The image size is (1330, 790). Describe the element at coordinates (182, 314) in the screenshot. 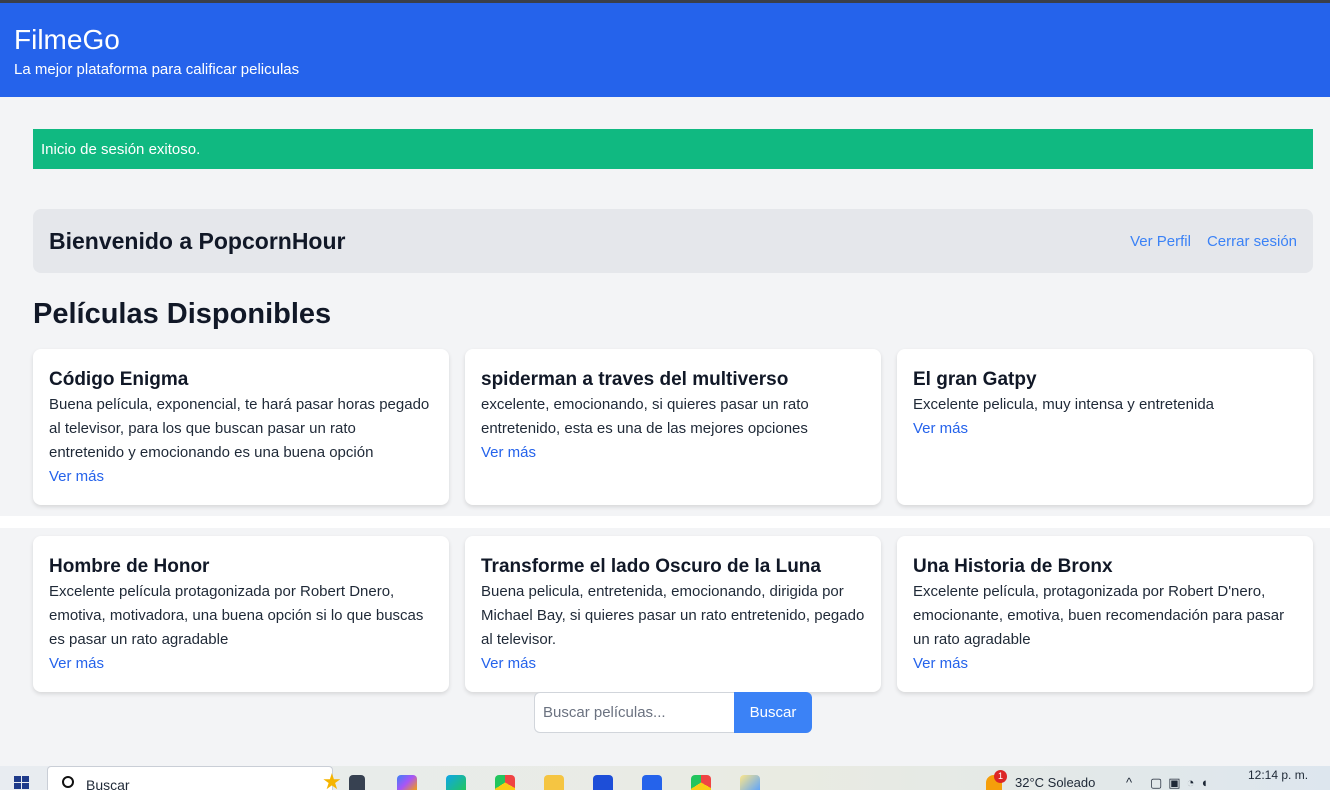

I see `page-title: Películas Disponibles` at that location.